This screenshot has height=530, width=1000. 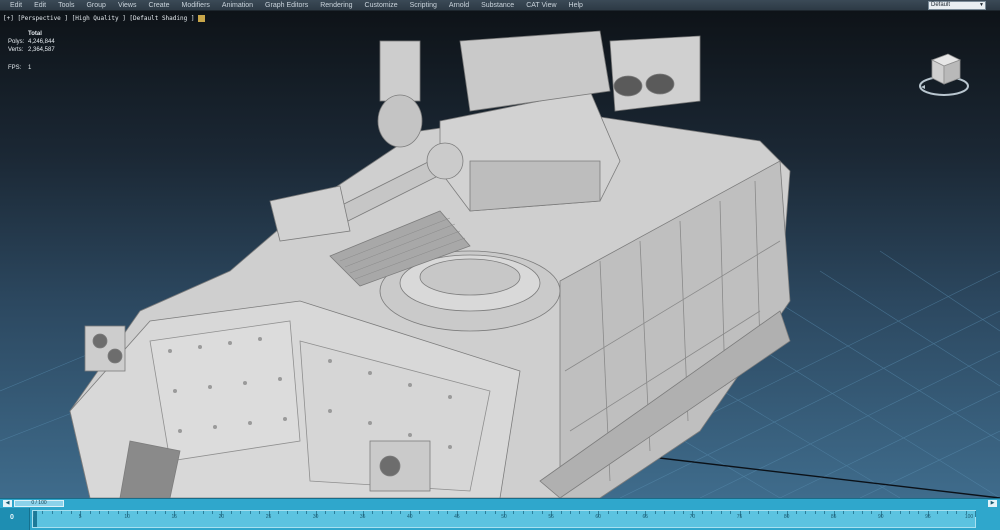 I want to click on trackbar-current-frame: 0, so click(x=12, y=517).